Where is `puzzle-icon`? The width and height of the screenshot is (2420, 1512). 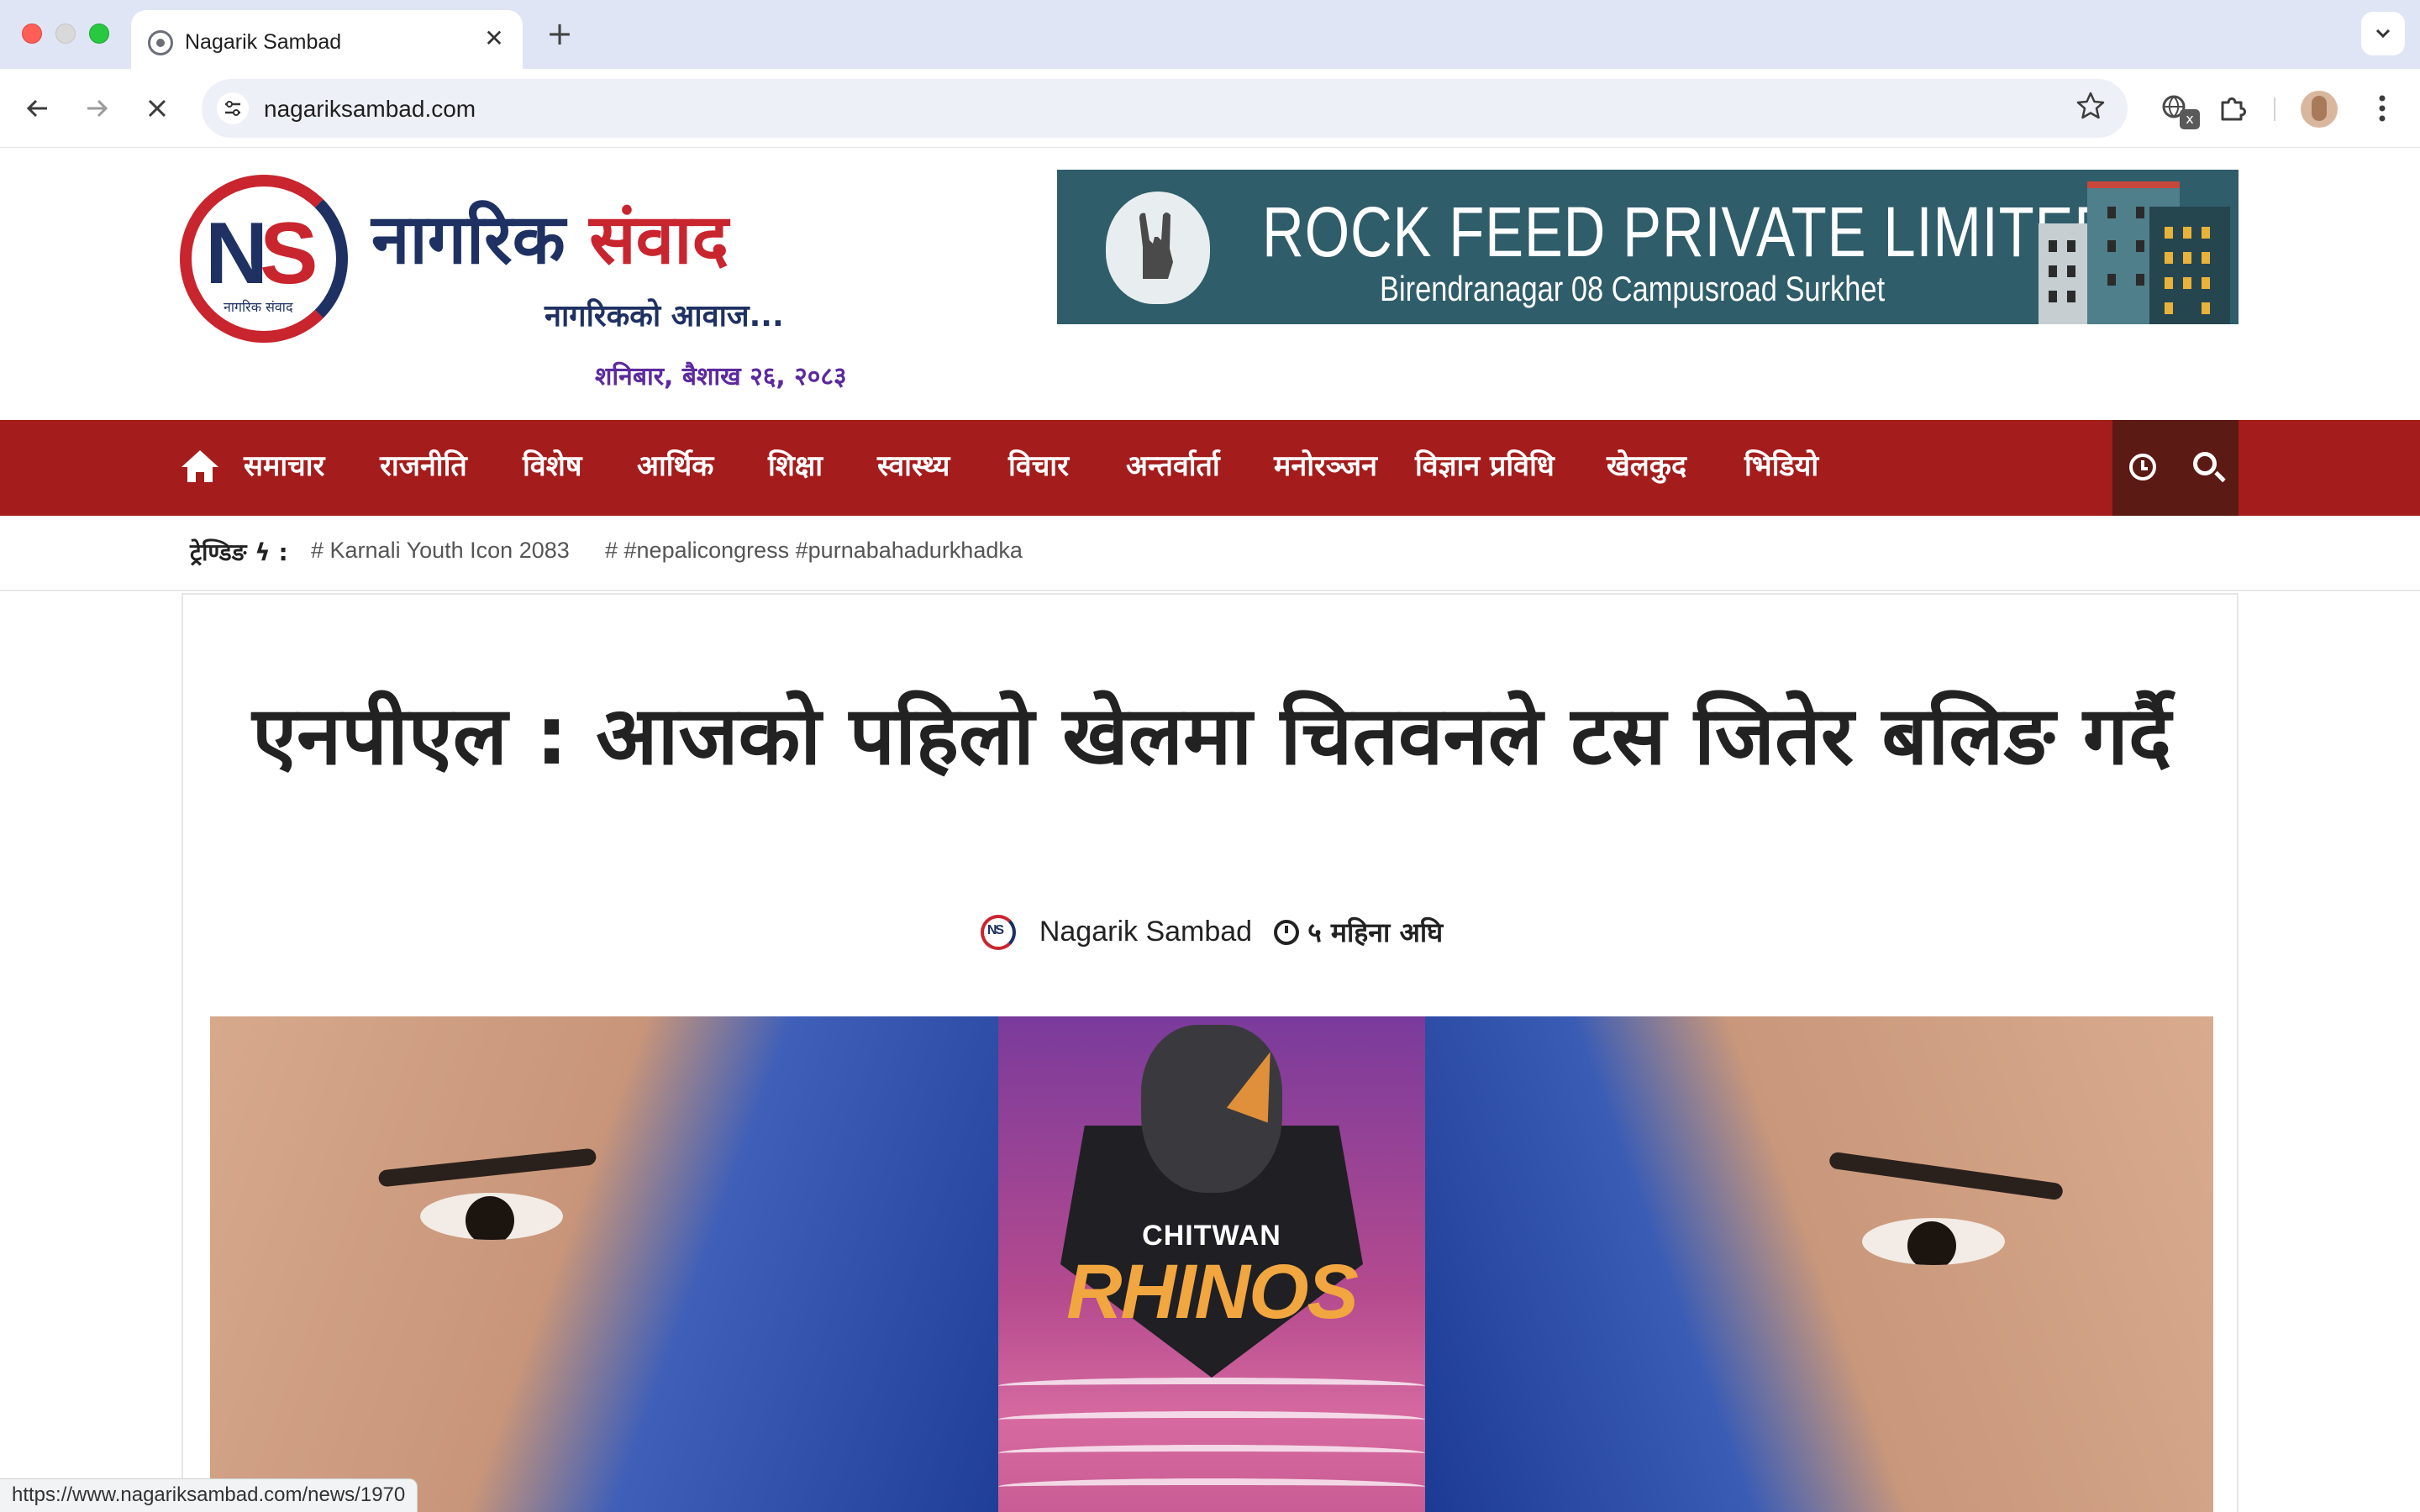
puzzle-icon is located at coordinates (2233, 109).